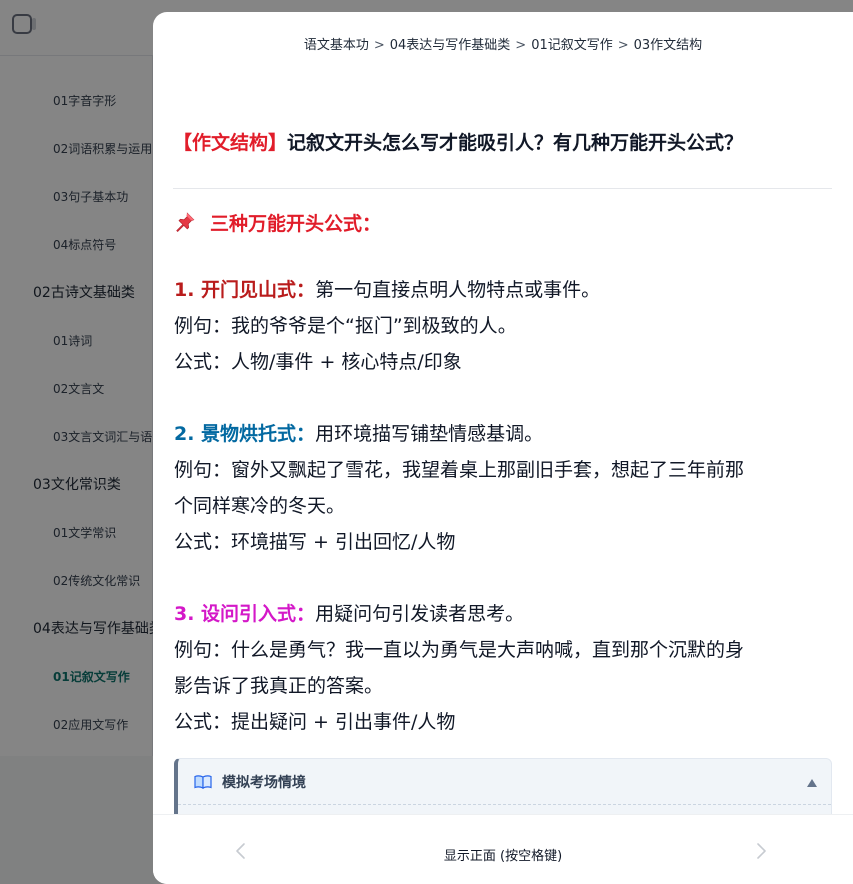  Describe the element at coordinates (504, 222) in the screenshot. I see `section-title: 三种万能开头公式：` at that location.